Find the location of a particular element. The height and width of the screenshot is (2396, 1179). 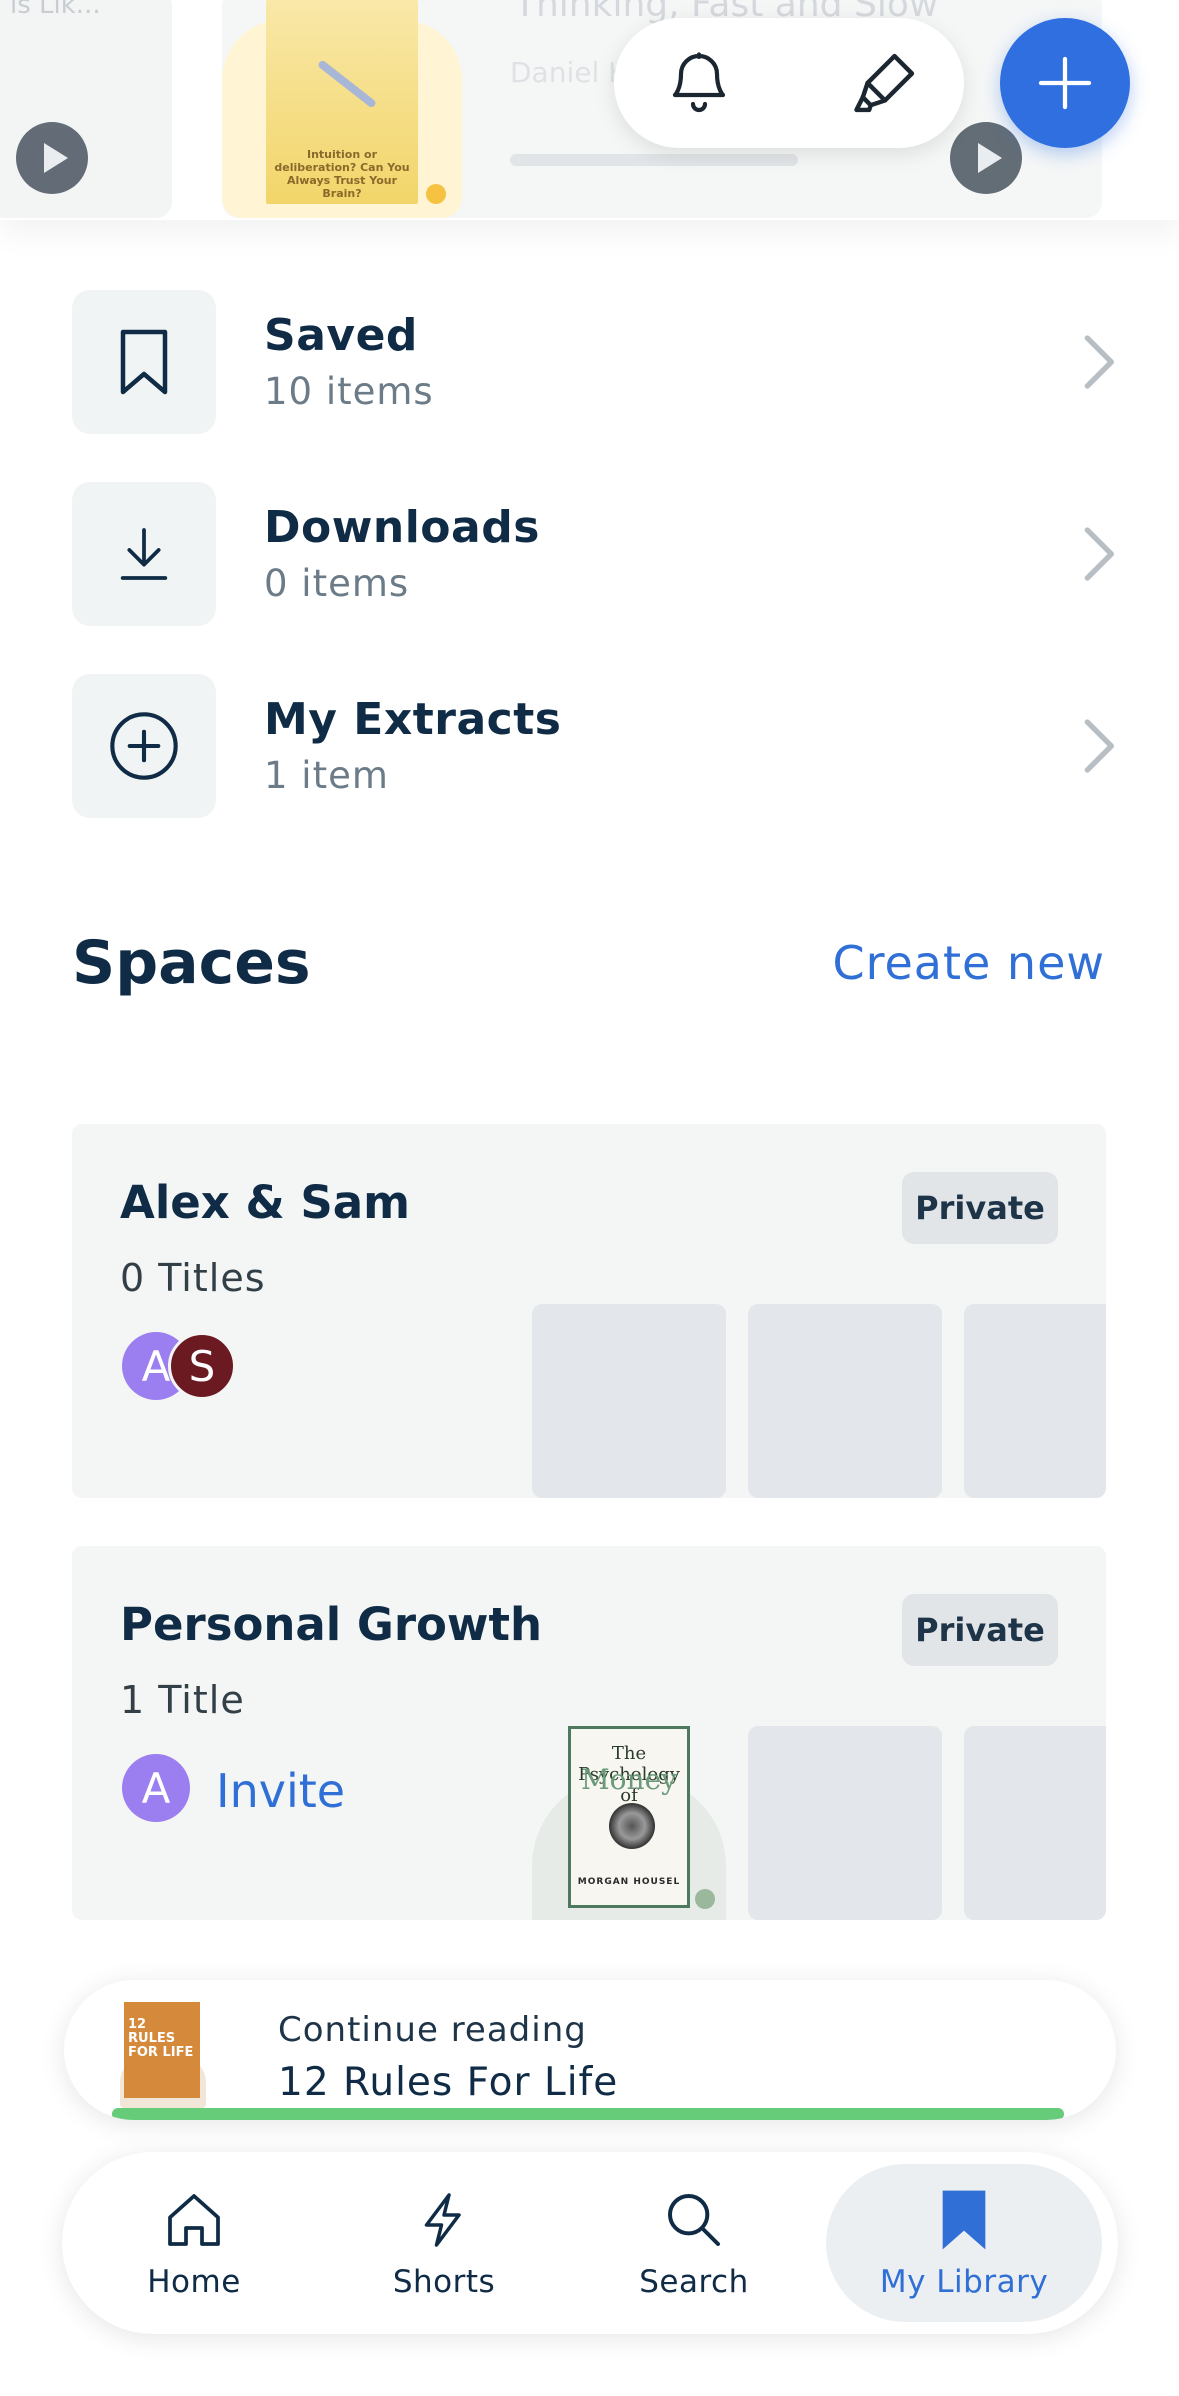

plus-icon is located at coordinates (1065, 83).